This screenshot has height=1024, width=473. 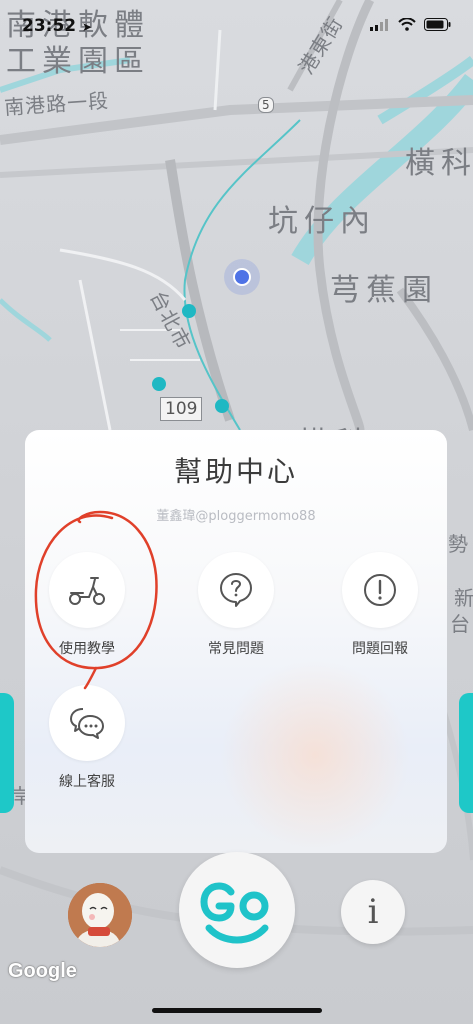 What do you see at coordinates (384, 290) in the screenshot?
I see `map-label-qianjiaoyuan: 芎蕉園` at bounding box center [384, 290].